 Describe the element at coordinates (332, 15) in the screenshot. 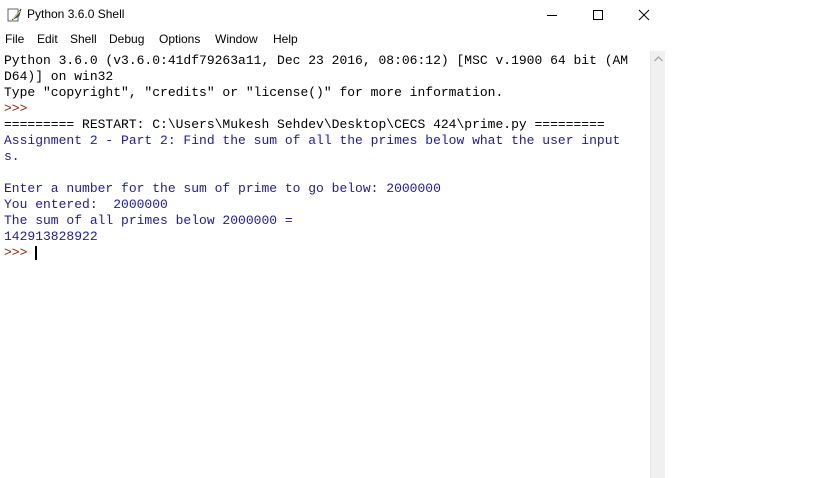

I see `title-bar: Python 3.6.0 Shell` at that location.